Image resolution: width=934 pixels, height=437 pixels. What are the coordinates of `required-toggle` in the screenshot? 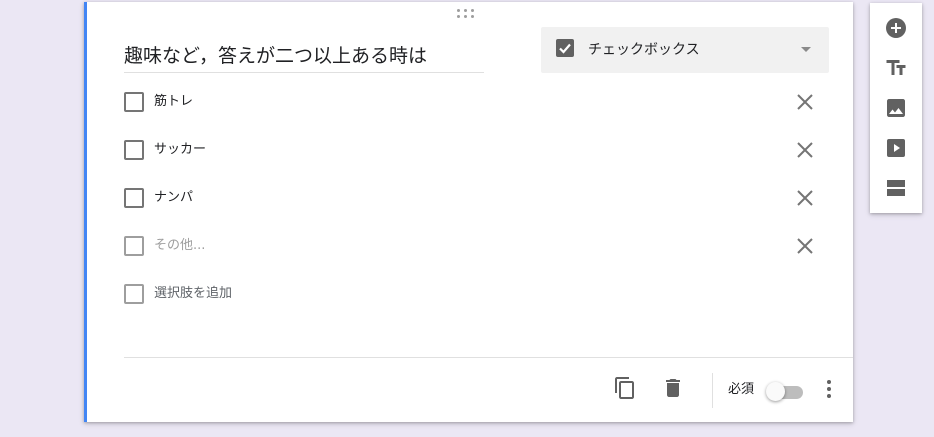 It's located at (784, 391).